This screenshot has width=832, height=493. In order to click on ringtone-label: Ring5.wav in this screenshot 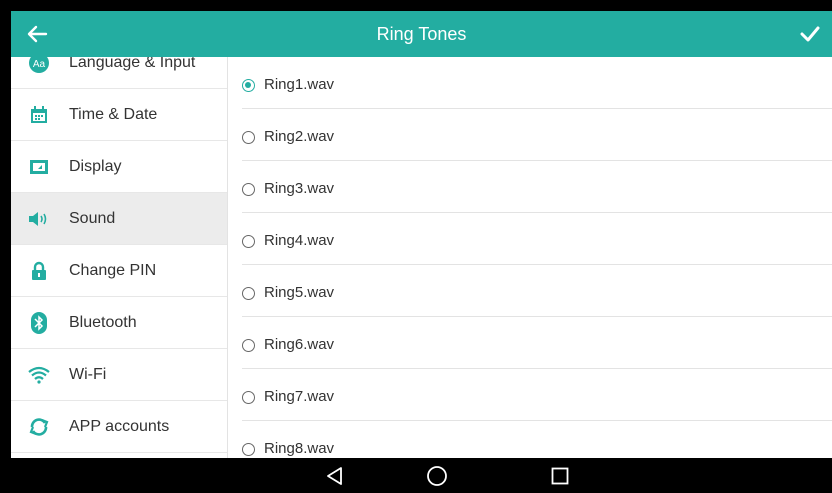, I will do `click(299, 292)`.